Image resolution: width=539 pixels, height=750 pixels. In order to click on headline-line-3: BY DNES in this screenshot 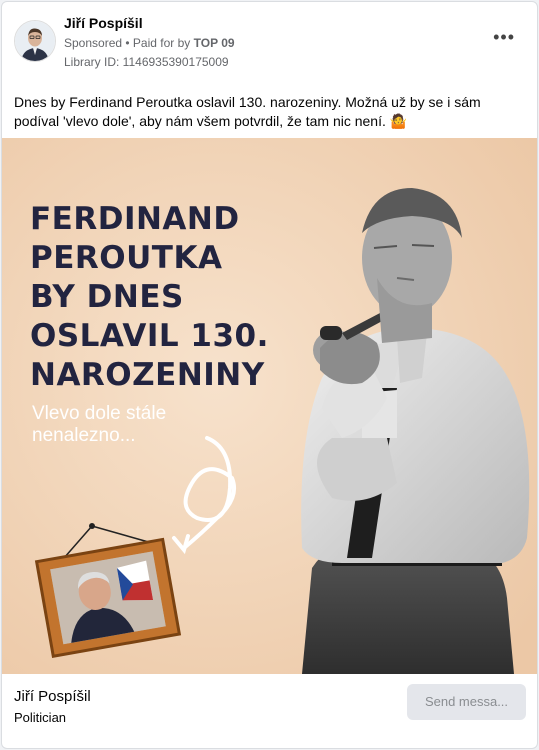, I will do `click(107, 297)`.